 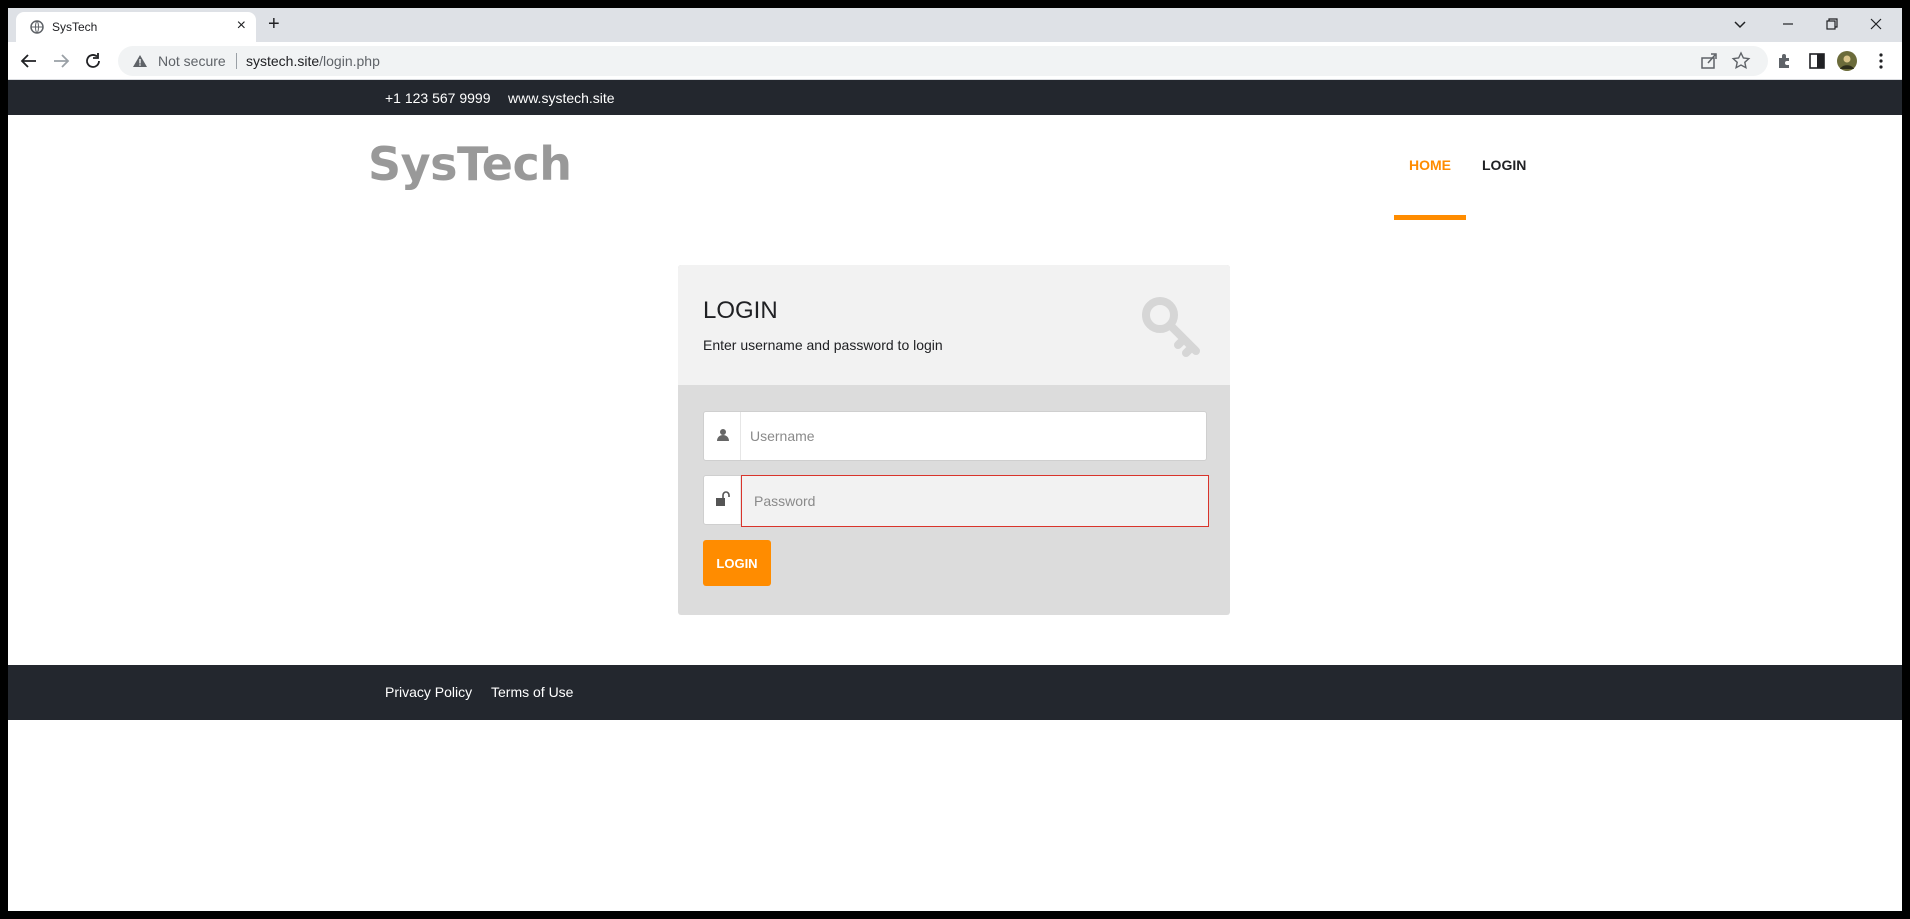 What do you see at coordinates (428, 692) in the screenshot?
I see `privacy-policy-link: Privacy Policy` at bounding box center [428, 692].